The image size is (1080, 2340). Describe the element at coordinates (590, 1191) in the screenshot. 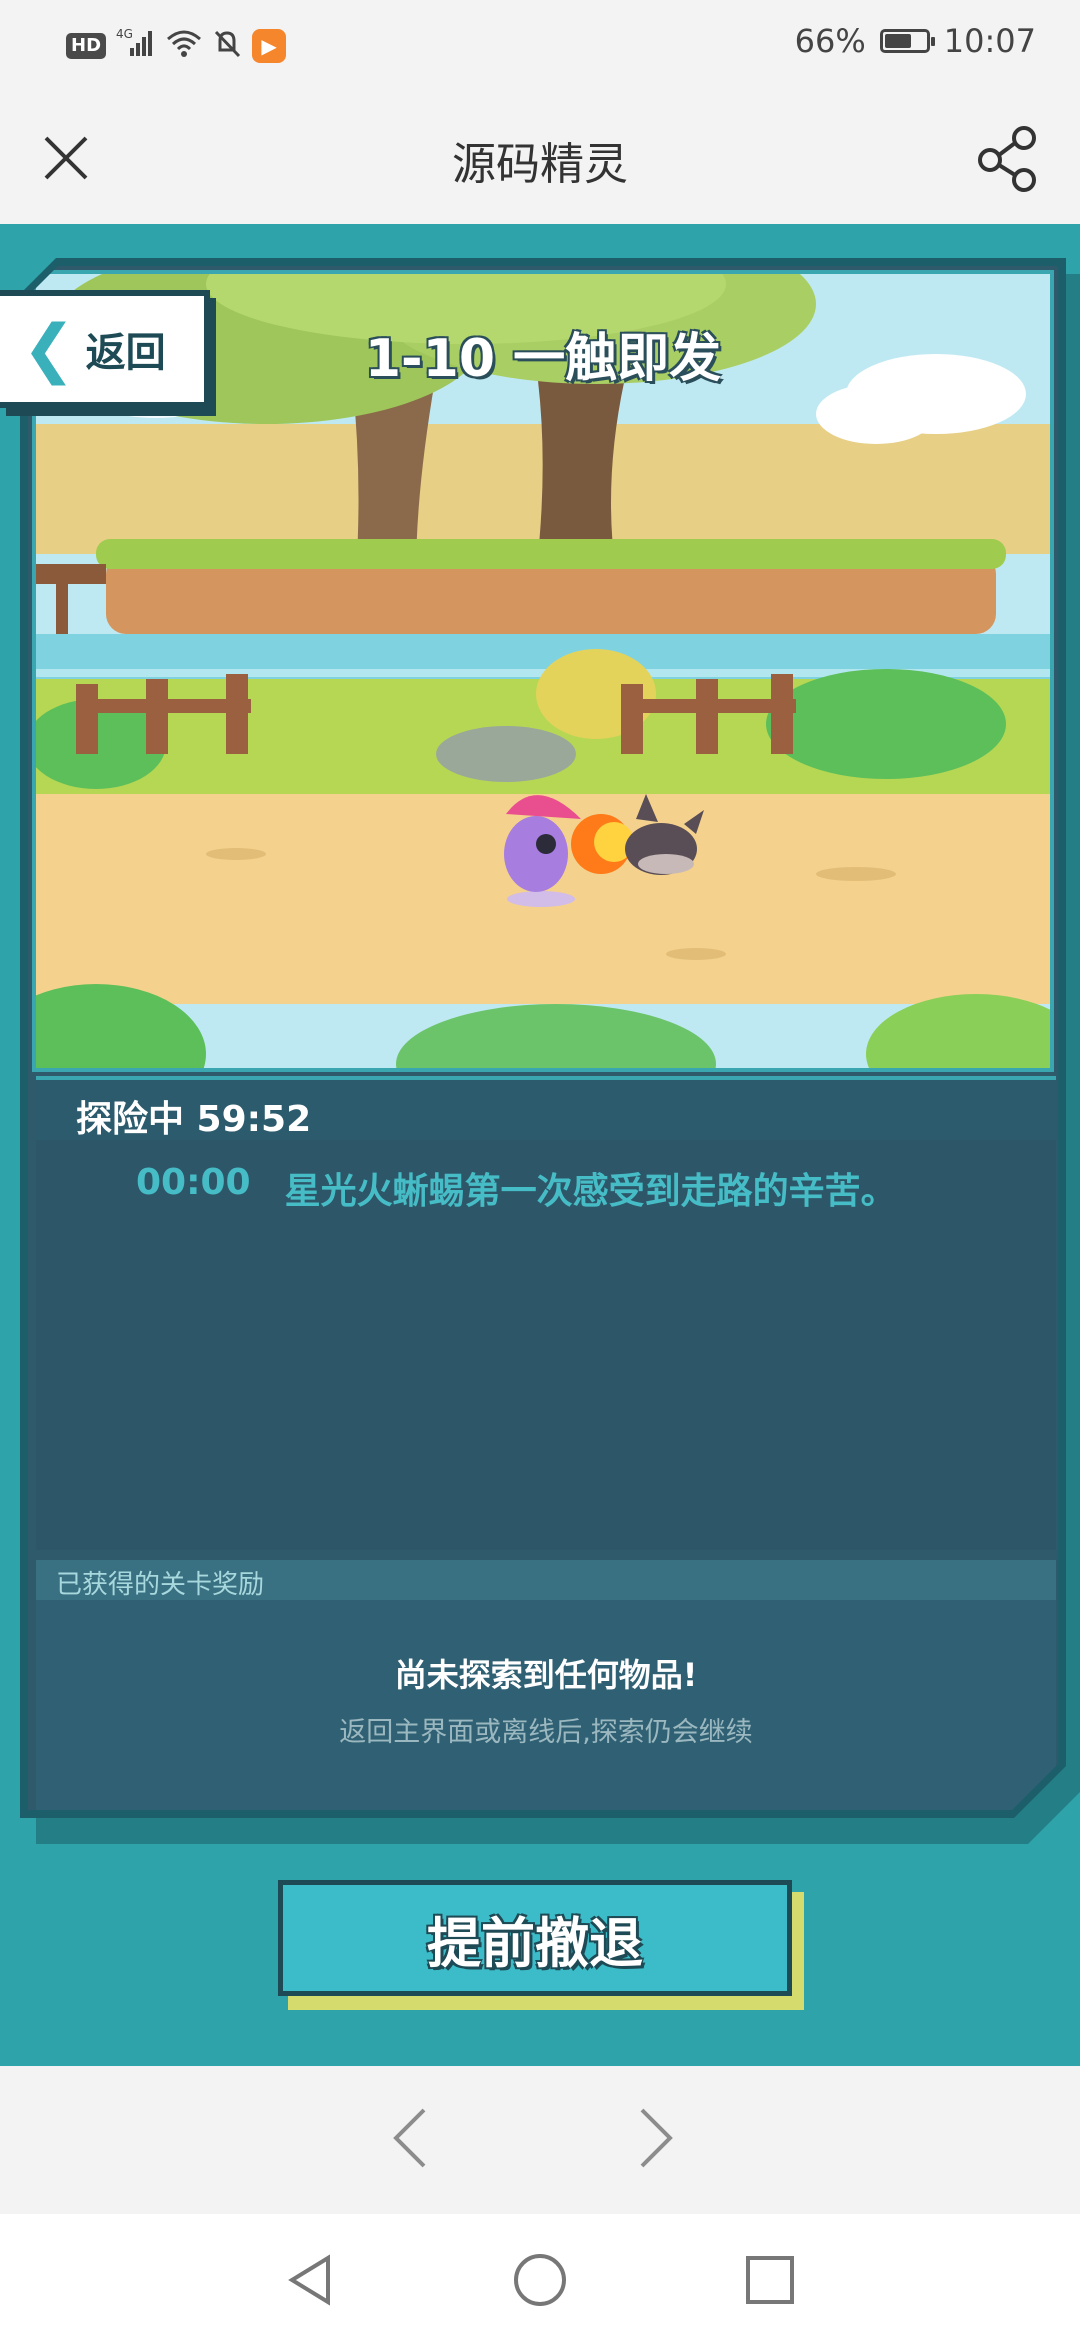

I see `log-text: 星光火蜥蜴第一次感受到走路的辛苦。` at that location.